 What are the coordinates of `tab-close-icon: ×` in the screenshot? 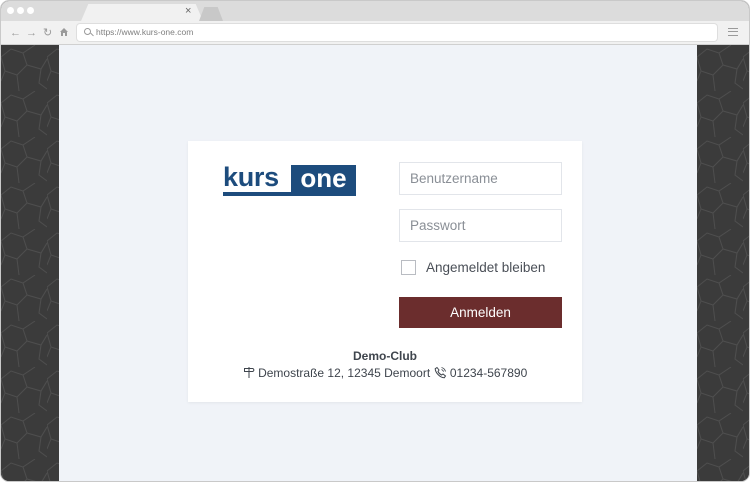 It's located at (188, 11).